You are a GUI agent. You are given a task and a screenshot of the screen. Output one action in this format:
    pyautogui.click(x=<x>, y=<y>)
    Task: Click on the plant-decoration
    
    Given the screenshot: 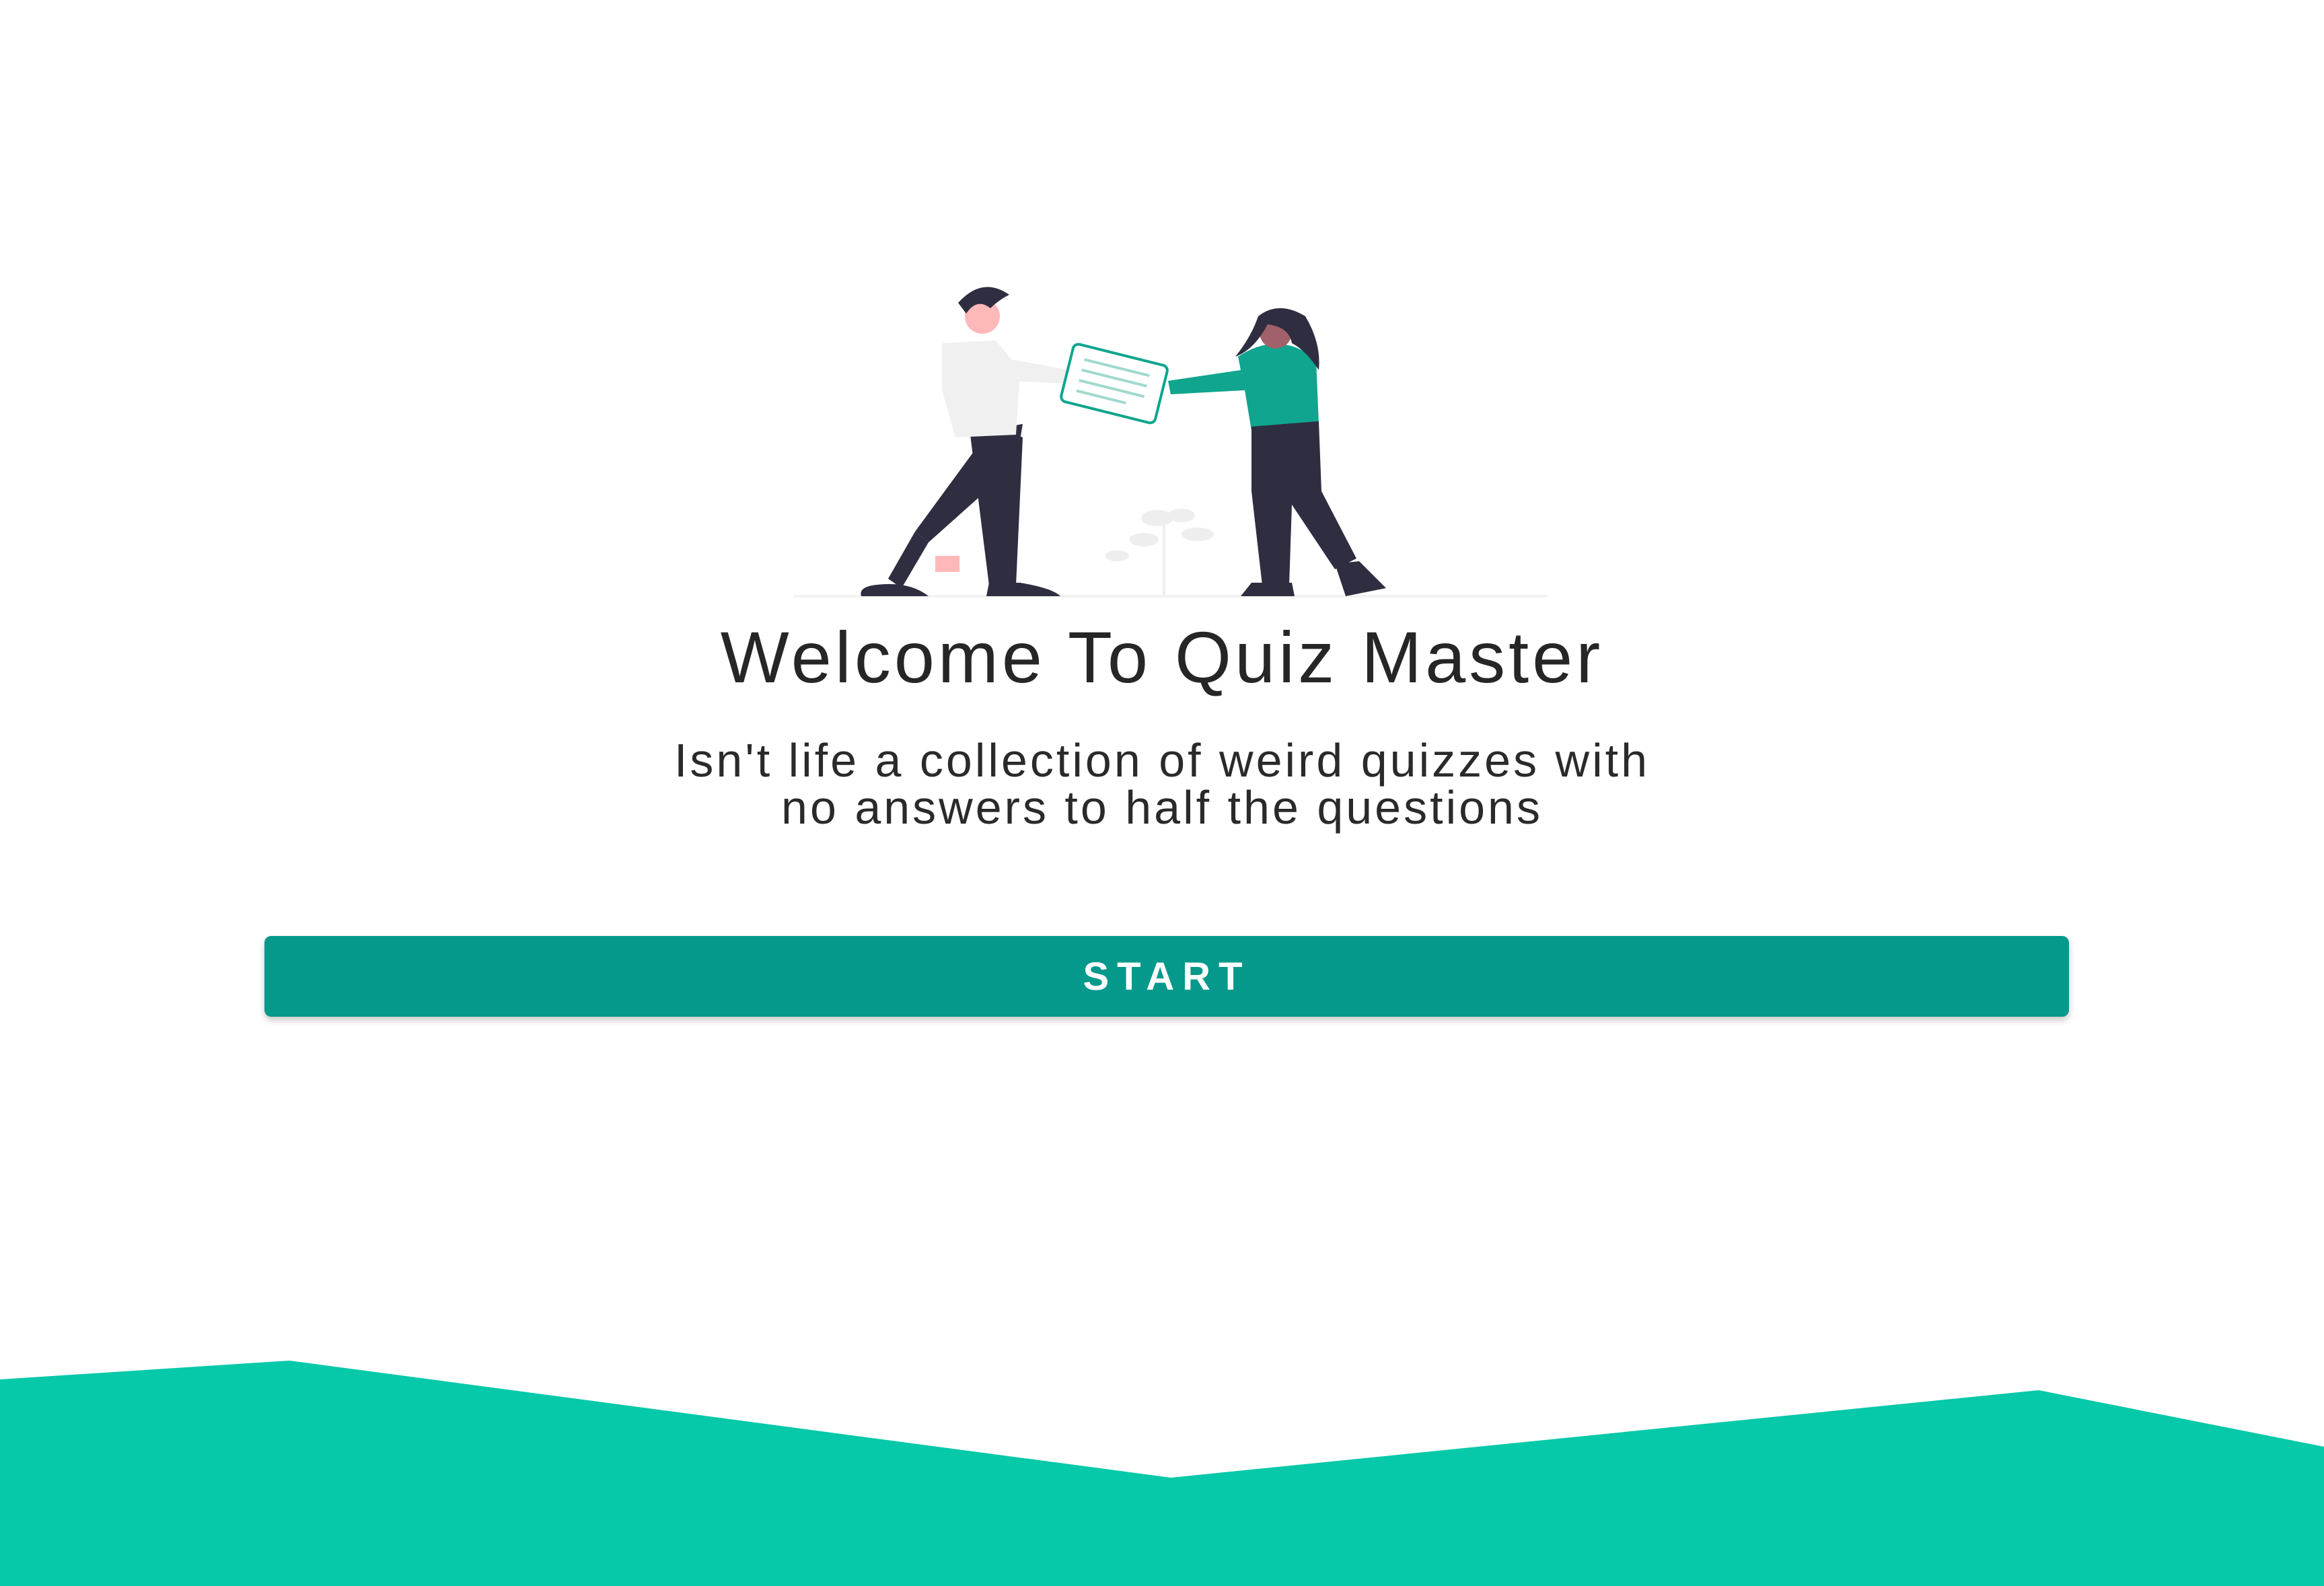 What is the action you would take?
    pyautogui.click(x=1159, y=552)
    